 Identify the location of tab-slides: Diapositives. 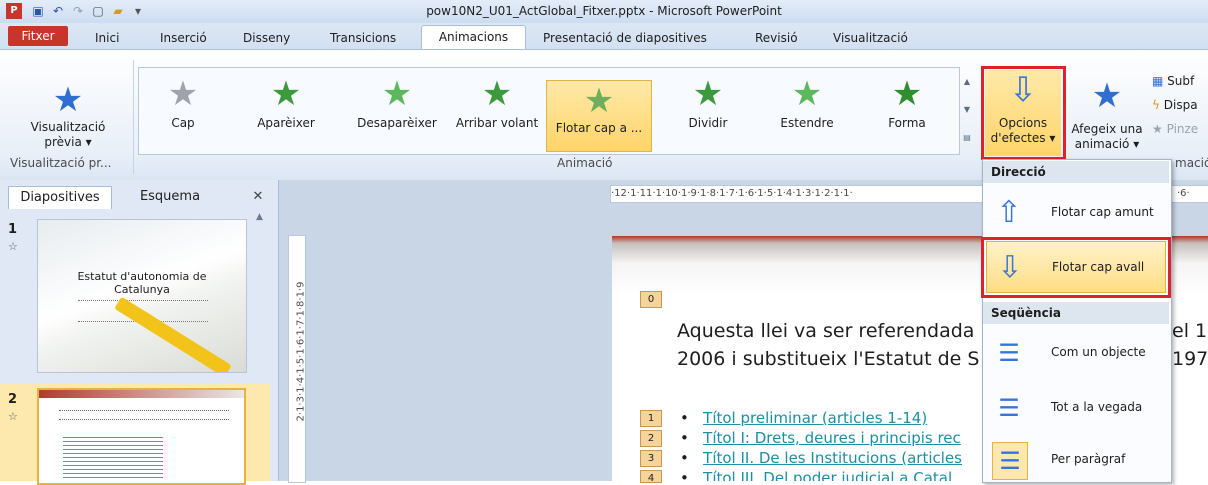
(60, 197).